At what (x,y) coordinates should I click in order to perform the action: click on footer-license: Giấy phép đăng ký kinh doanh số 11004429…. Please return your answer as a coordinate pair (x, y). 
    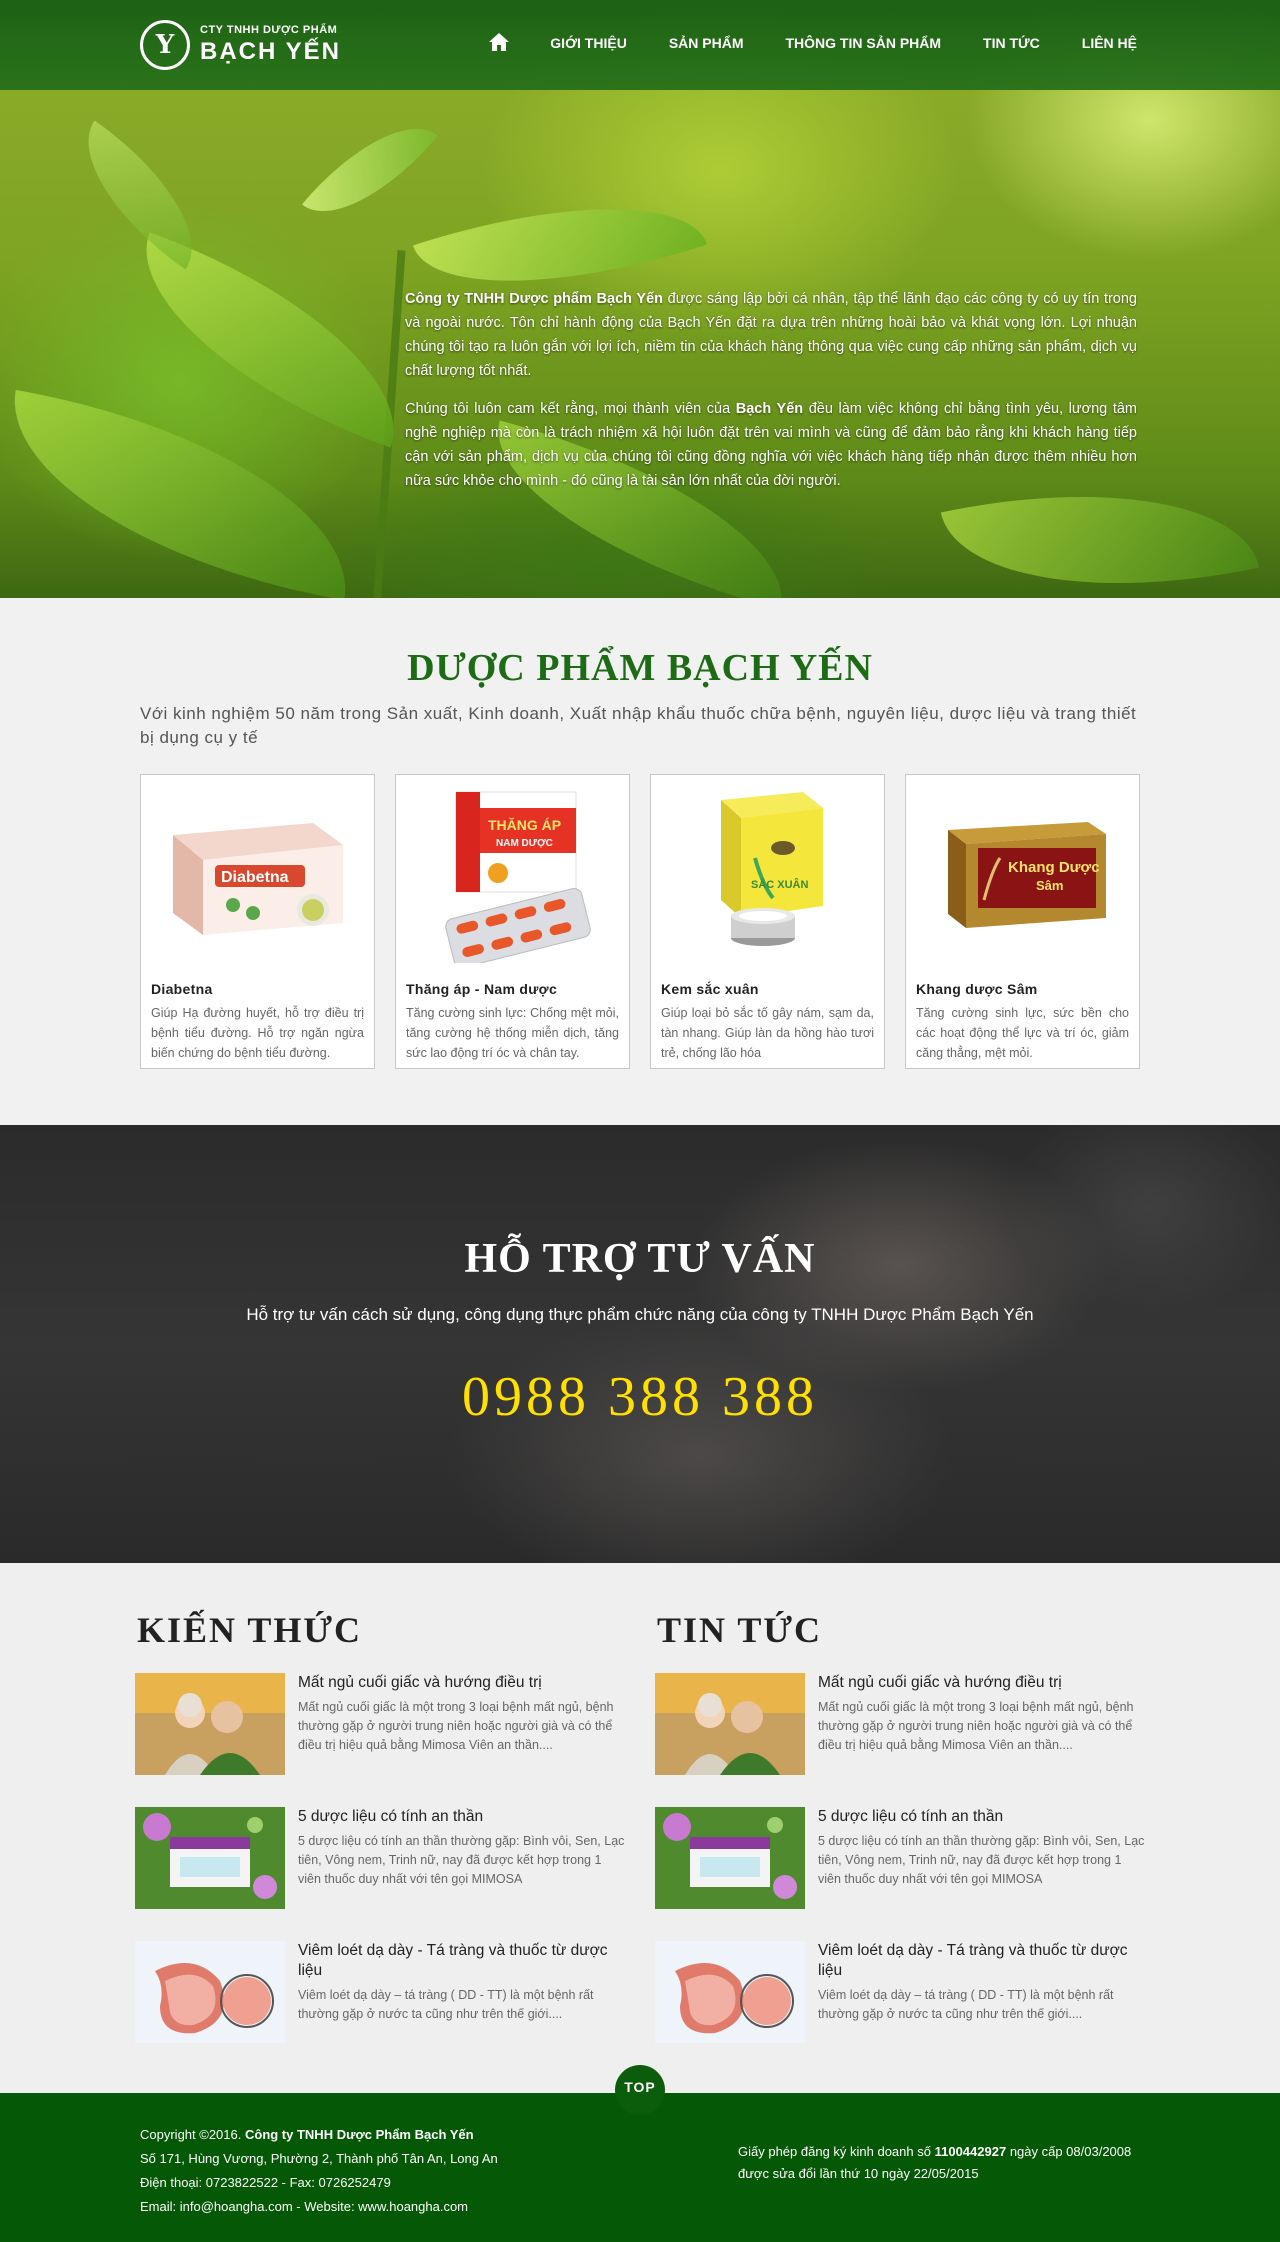
    Looking at the image, I should click on (934, 2163).